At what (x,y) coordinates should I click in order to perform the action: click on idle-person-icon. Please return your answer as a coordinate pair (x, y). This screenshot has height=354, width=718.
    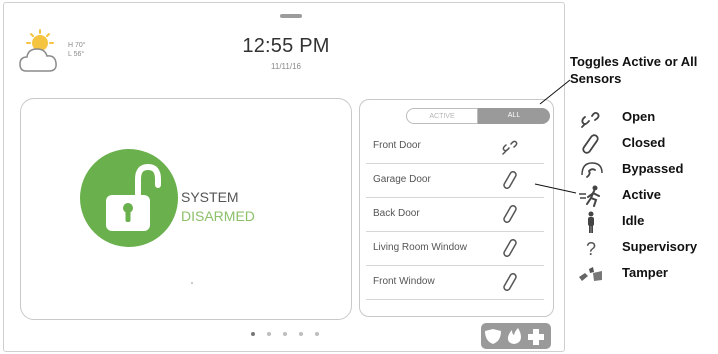
    Looking at the image, I should click on (591, 222).